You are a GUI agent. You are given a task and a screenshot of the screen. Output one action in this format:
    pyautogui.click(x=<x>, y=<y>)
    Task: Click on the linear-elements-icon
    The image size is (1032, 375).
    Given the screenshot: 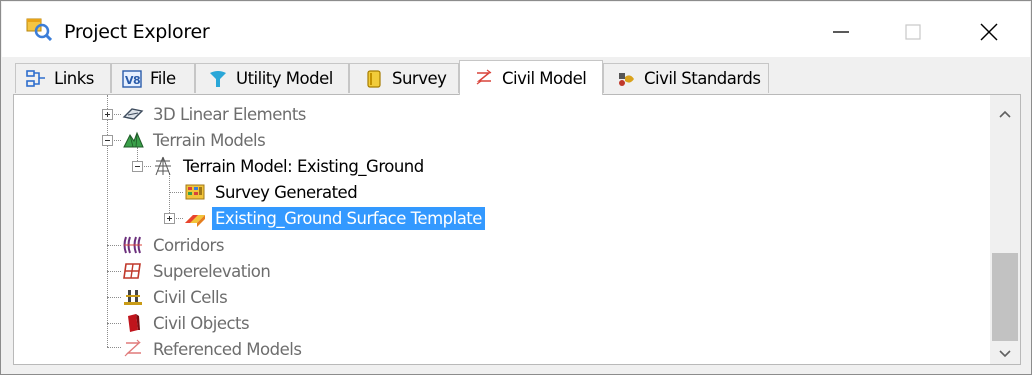 What is the action you would take?
    pyautogui.click(x=133, y=114)
    